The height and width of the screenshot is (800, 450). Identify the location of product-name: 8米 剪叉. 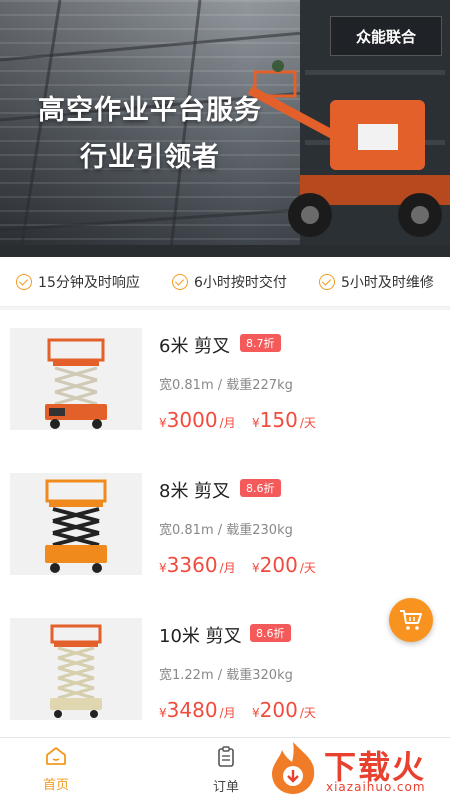
(195, 491).